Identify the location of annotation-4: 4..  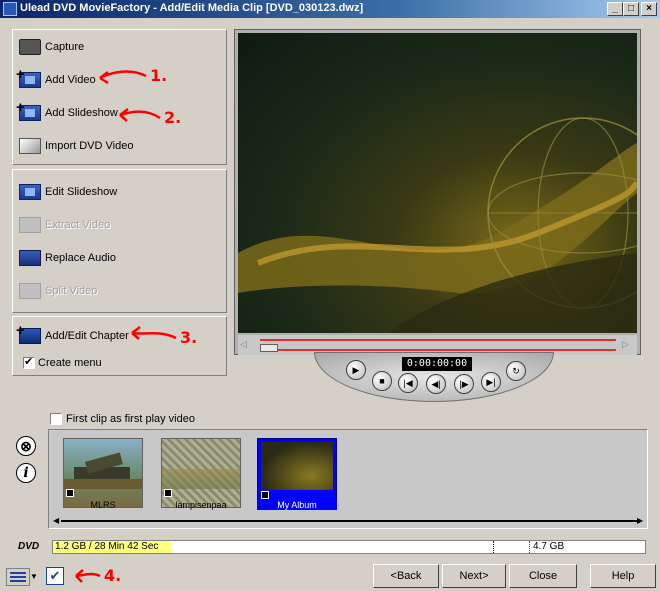
(113, 575).